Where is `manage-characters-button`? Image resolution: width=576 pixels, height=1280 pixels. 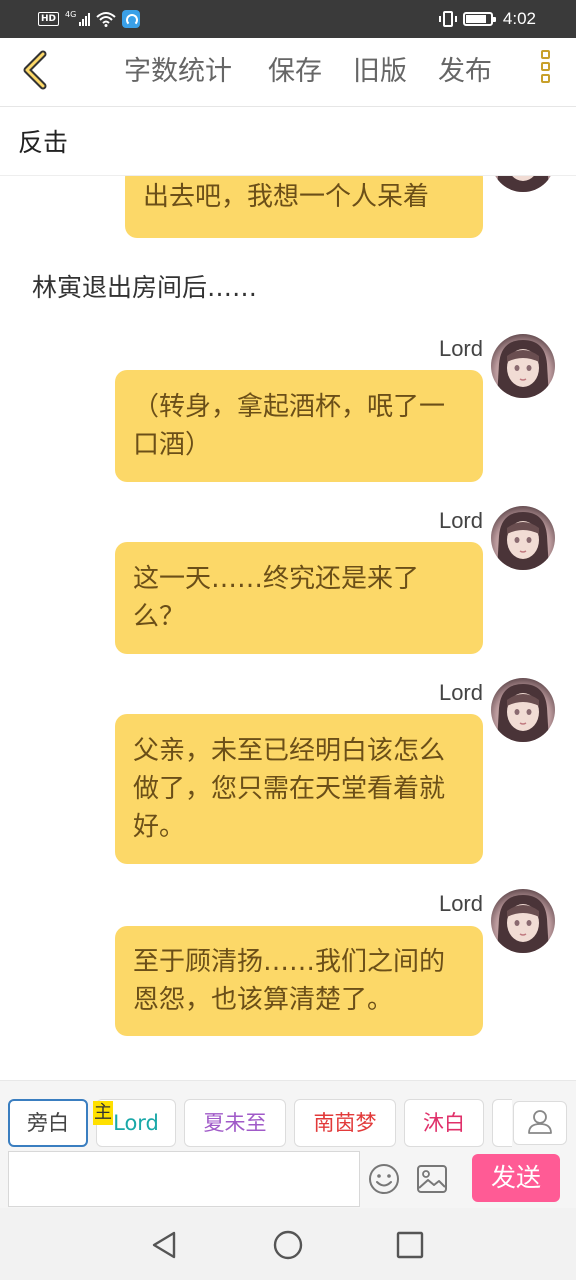 manage-characters-button is located at coordinates (540, 1123).